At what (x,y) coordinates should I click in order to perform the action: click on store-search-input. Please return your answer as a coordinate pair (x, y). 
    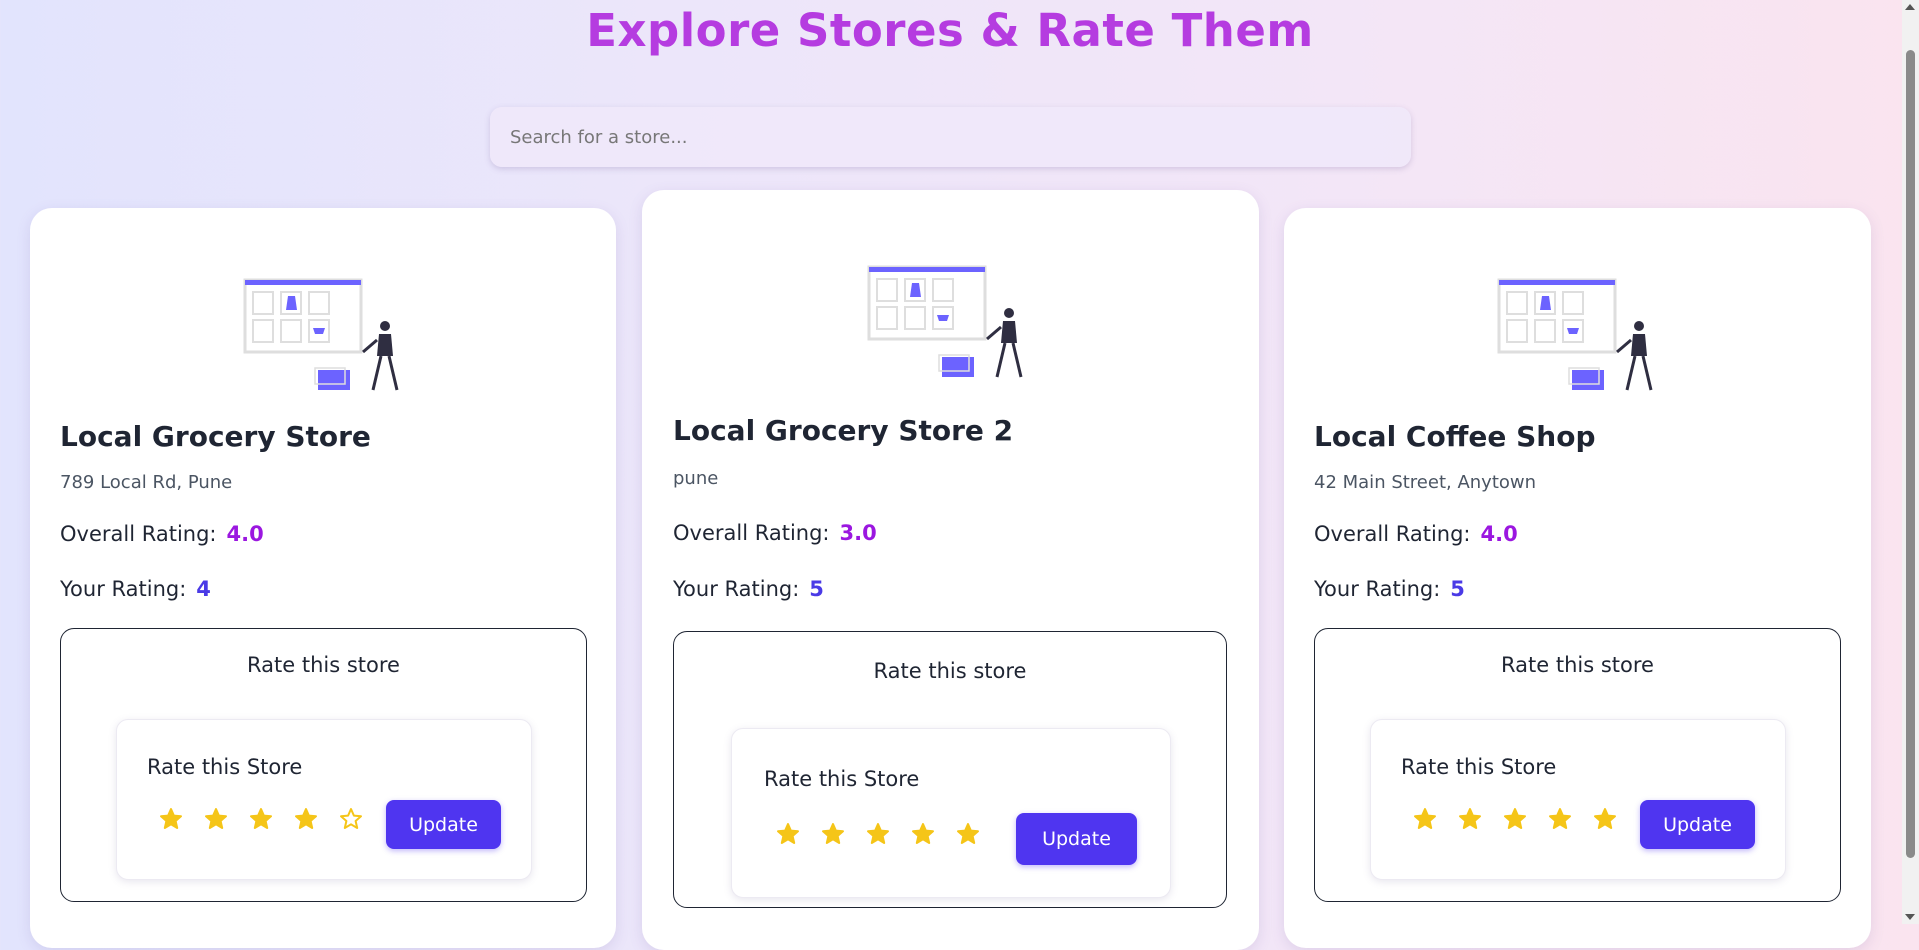
    Looking at the image, I should click on (950, 137).